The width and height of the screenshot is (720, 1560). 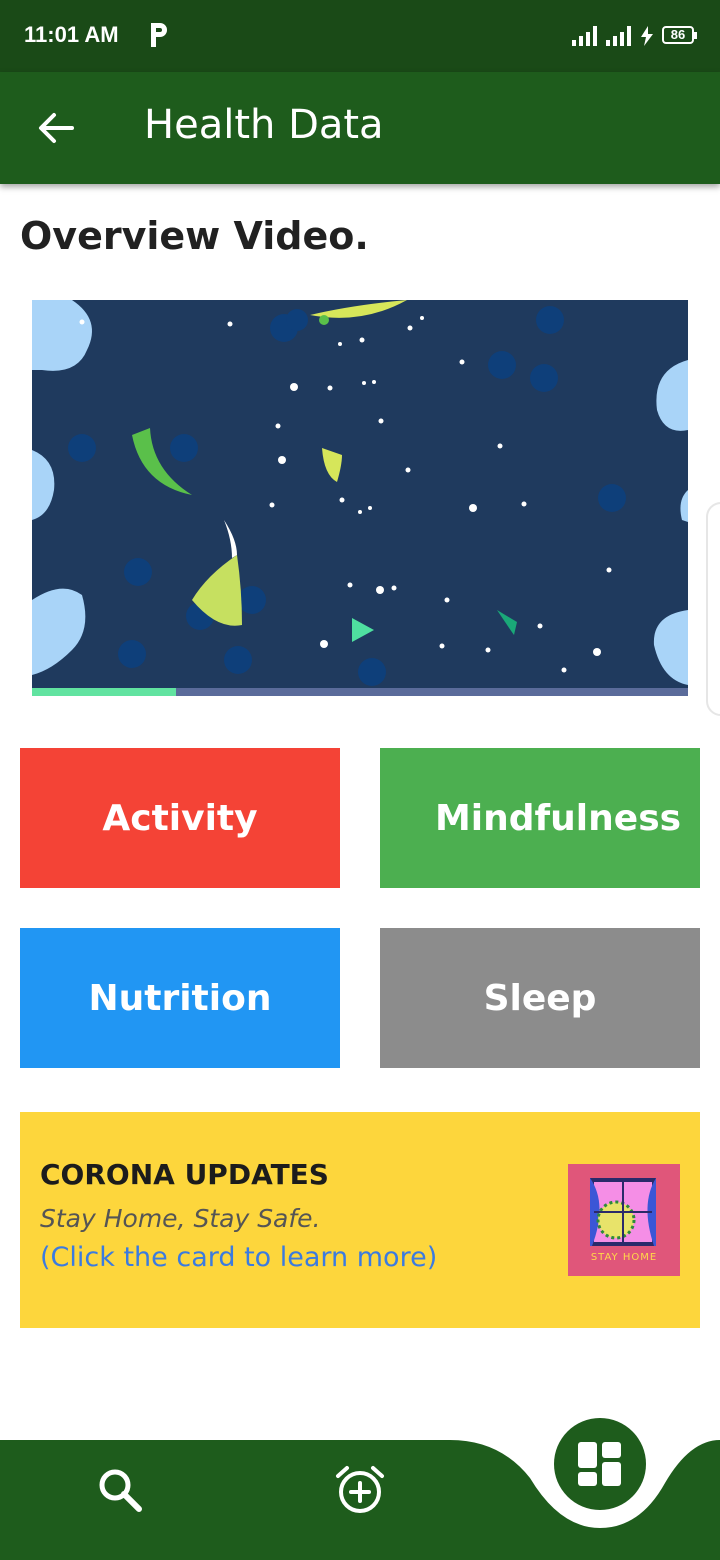 I want to click on activity-label: Activity, so click(x=180, y=818).